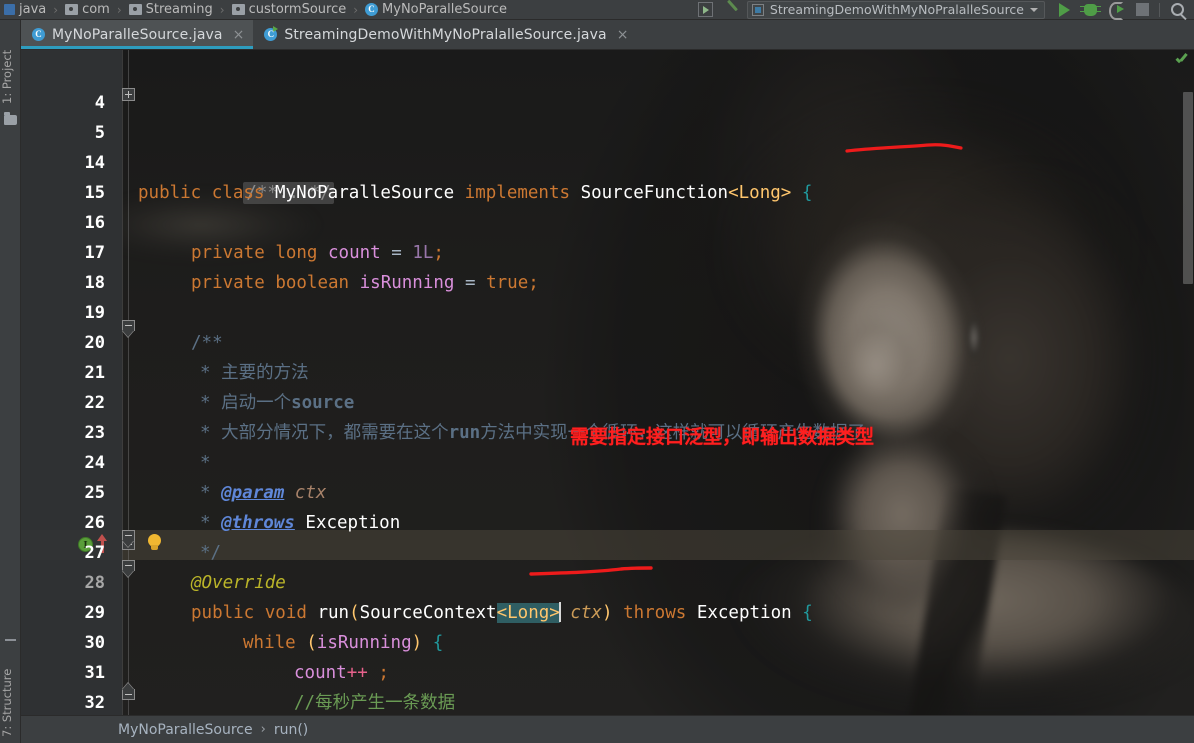 The width and height of the screenshot is (1194, 743). I want to click on tool-window-button-project: 1: Project, so click(10, 64).